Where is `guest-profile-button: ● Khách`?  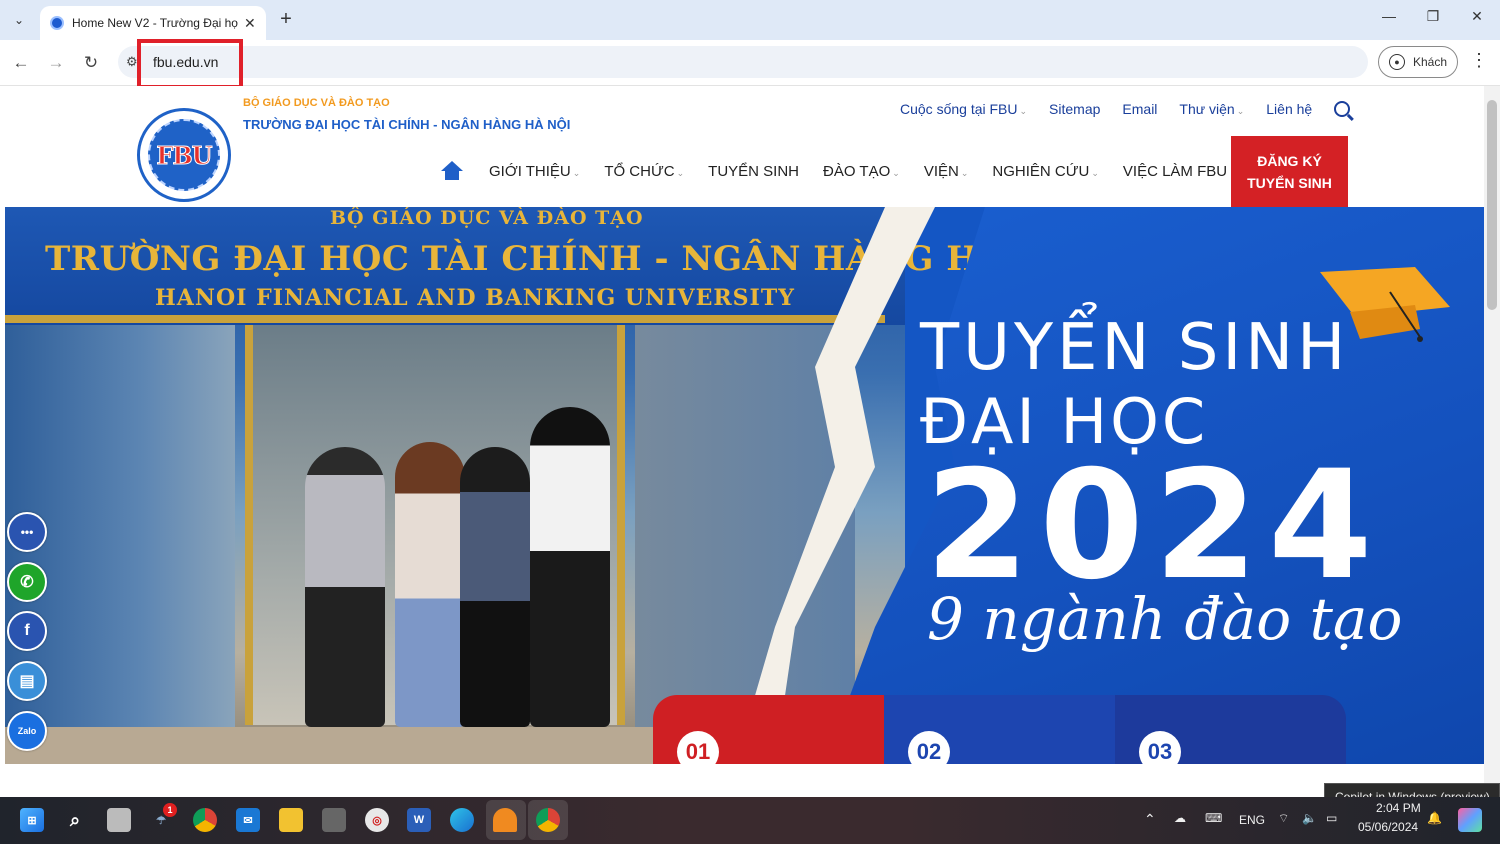 guest-profile-button: ● Khách is located at coordinates (1418, 62).